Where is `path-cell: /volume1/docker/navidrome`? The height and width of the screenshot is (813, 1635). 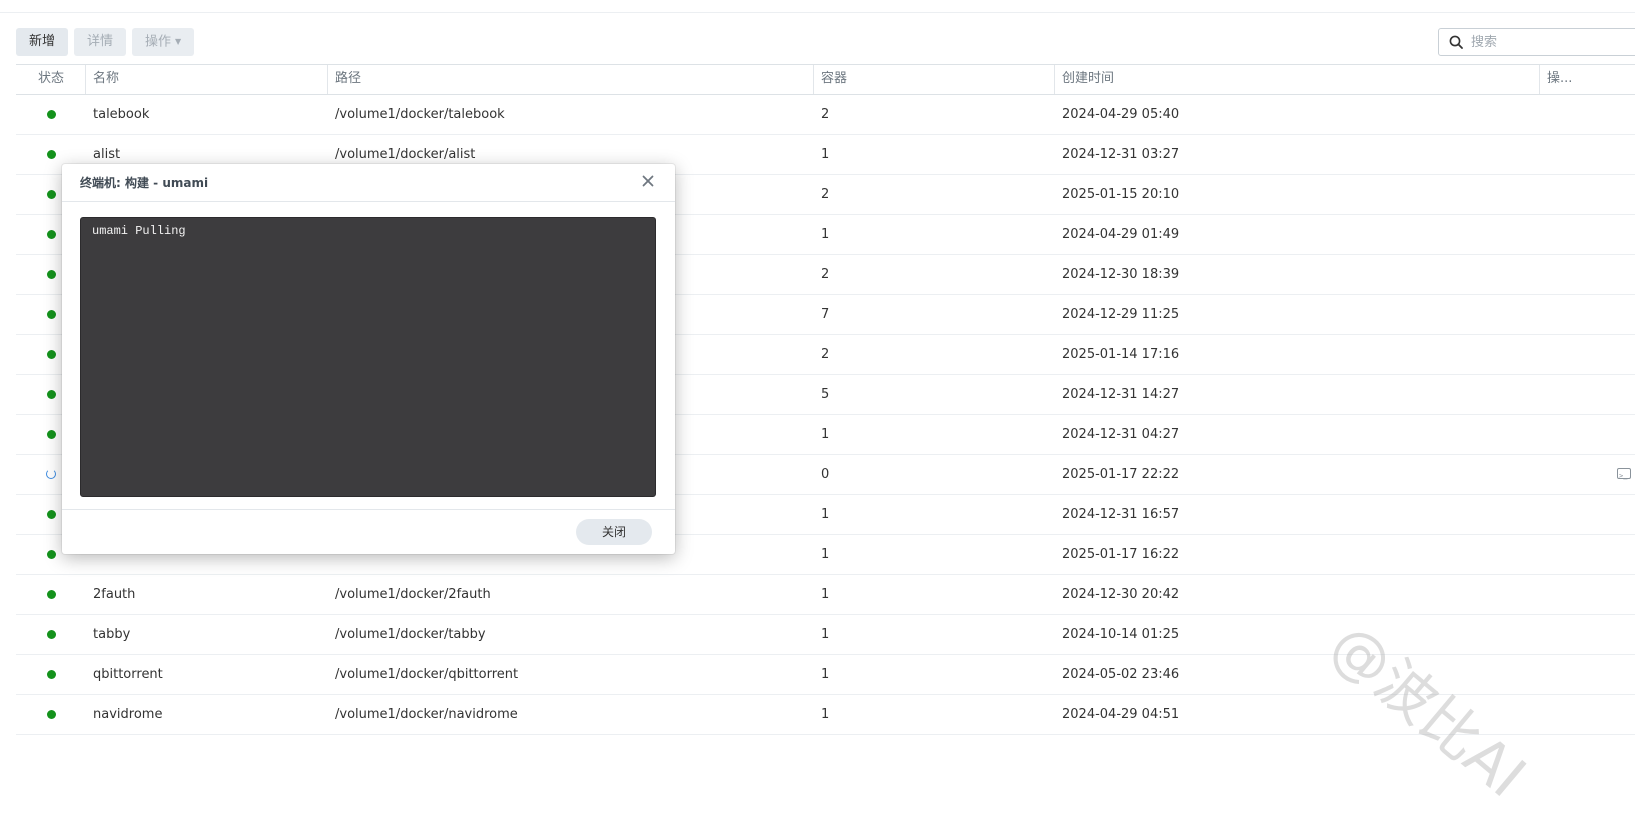 path-cell: /volume1/docker/navidrome is located at coordinates (426, 714).